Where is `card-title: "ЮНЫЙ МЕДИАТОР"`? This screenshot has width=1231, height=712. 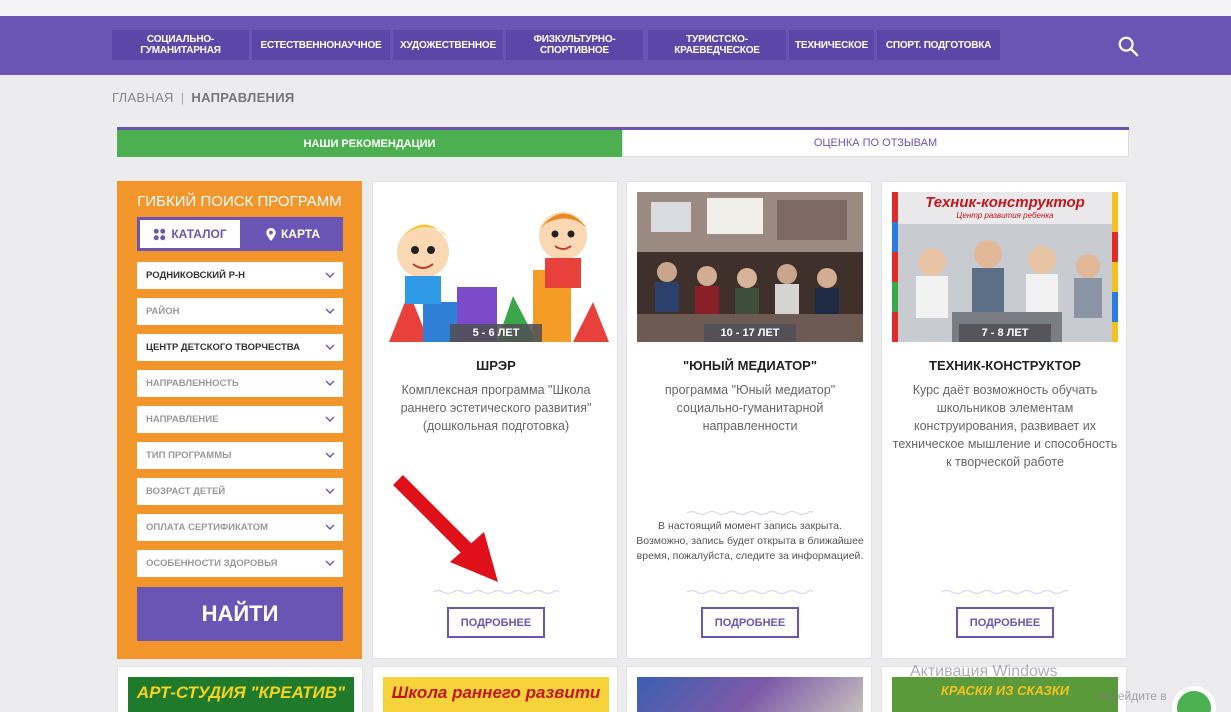 card-title: "ЮНЫЙ МЕДИАТОР" is located at coordinates (750, 365).